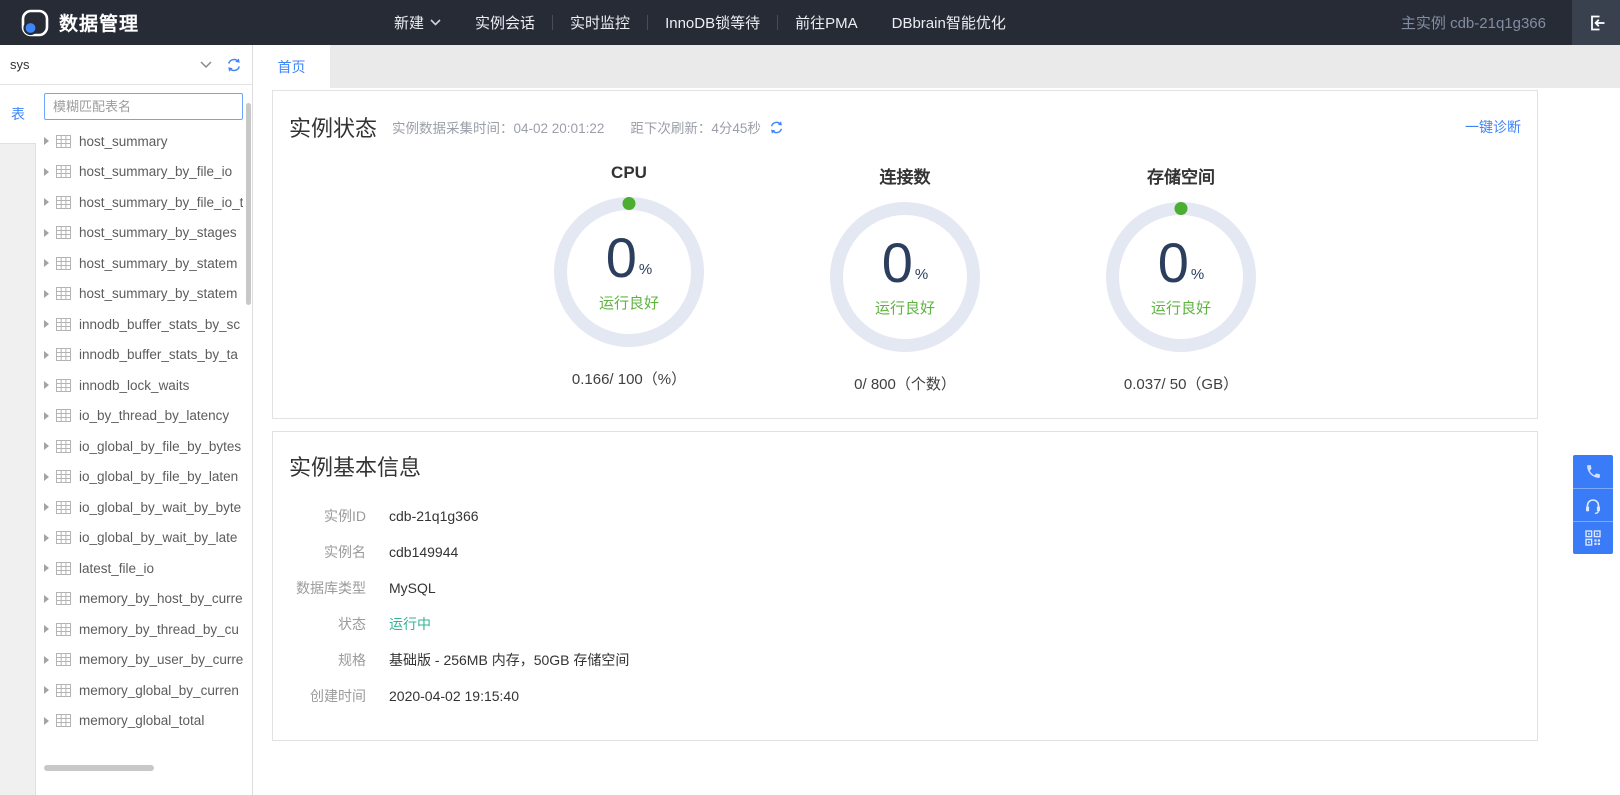 Image resolution: width=1620 pixels, height=795 pixels. Describe the element at coordinates (905, 177) in the screenshot. I see `gauge-title: 连接数` at that location.